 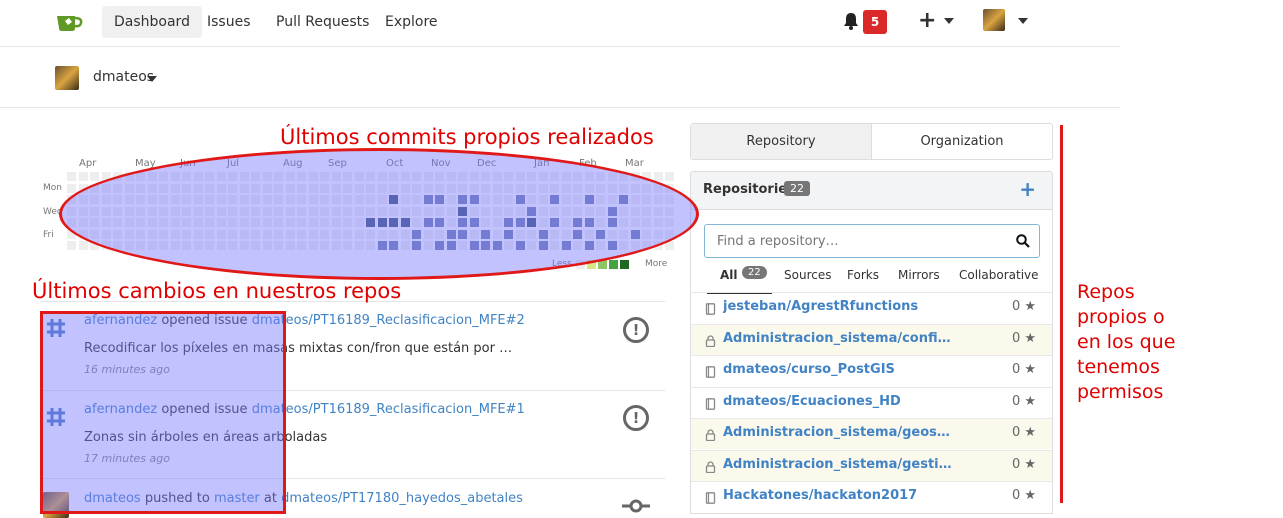 I want to click on repository-name: dmateos/Ecuaciones_HD, so click(x=812, y=401).